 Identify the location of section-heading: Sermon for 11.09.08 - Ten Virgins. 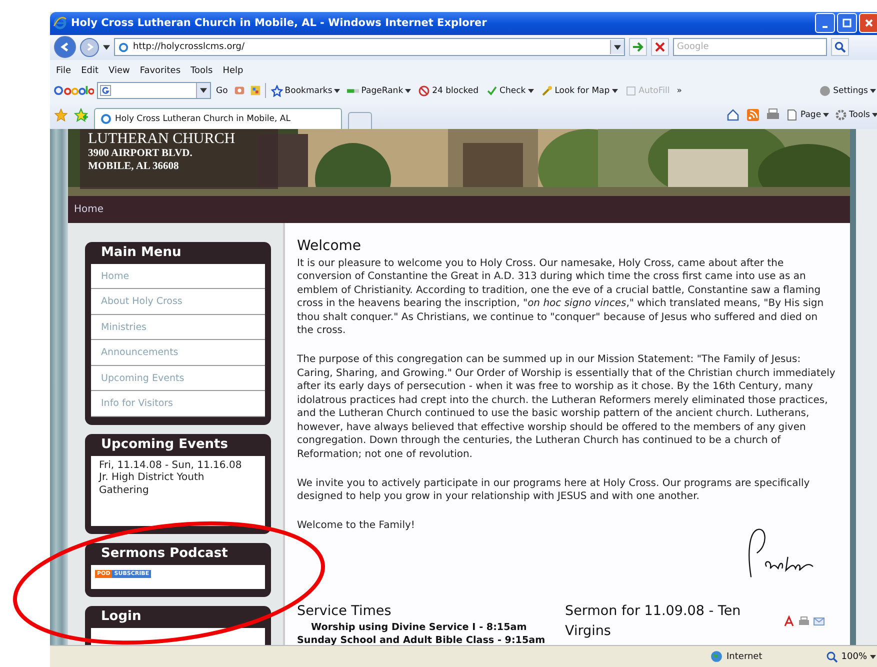
(653, 622).